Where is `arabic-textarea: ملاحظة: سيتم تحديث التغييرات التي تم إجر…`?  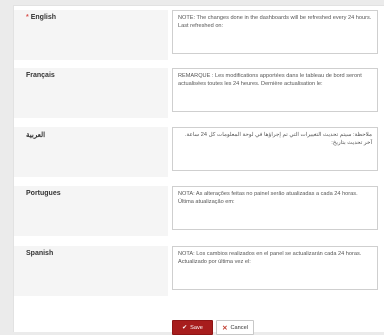 arabic-textarea: ملاحظة: سيتم تحديث التغييرات التي تم إجر… is located at coordinates (275, 149).